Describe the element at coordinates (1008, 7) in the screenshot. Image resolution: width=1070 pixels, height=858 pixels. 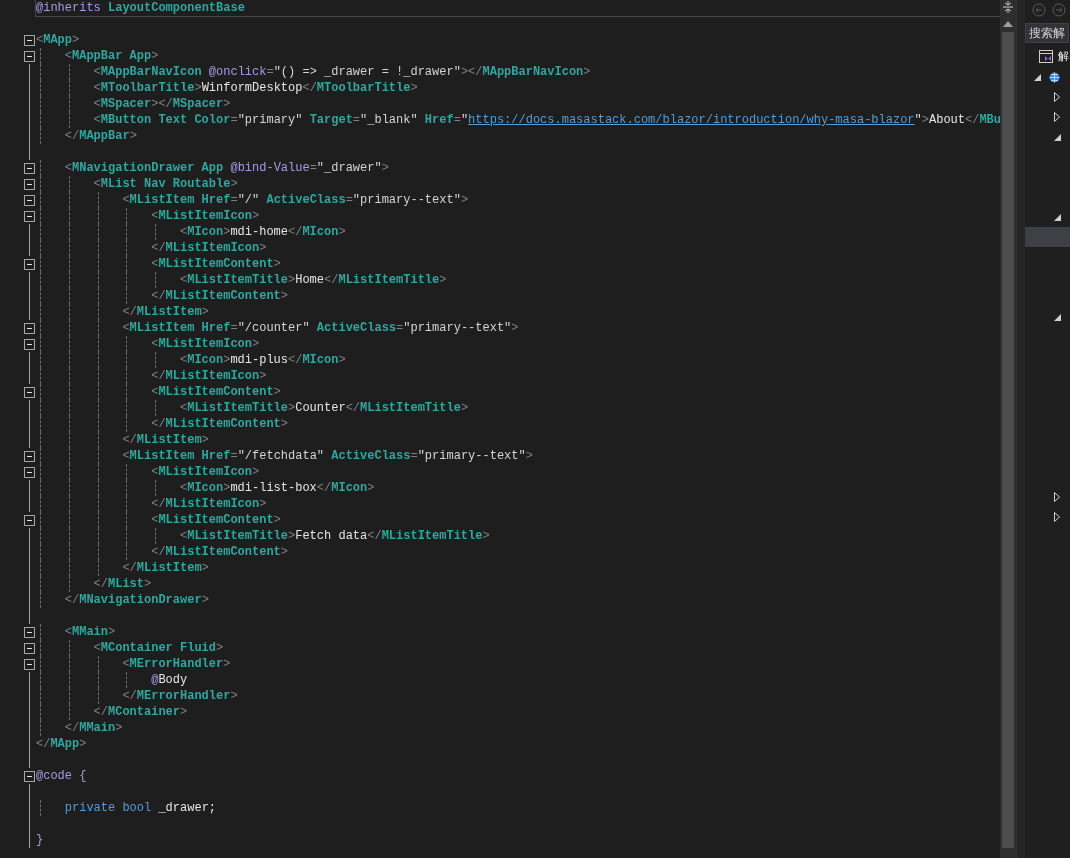
I see `split-icon` at that location.